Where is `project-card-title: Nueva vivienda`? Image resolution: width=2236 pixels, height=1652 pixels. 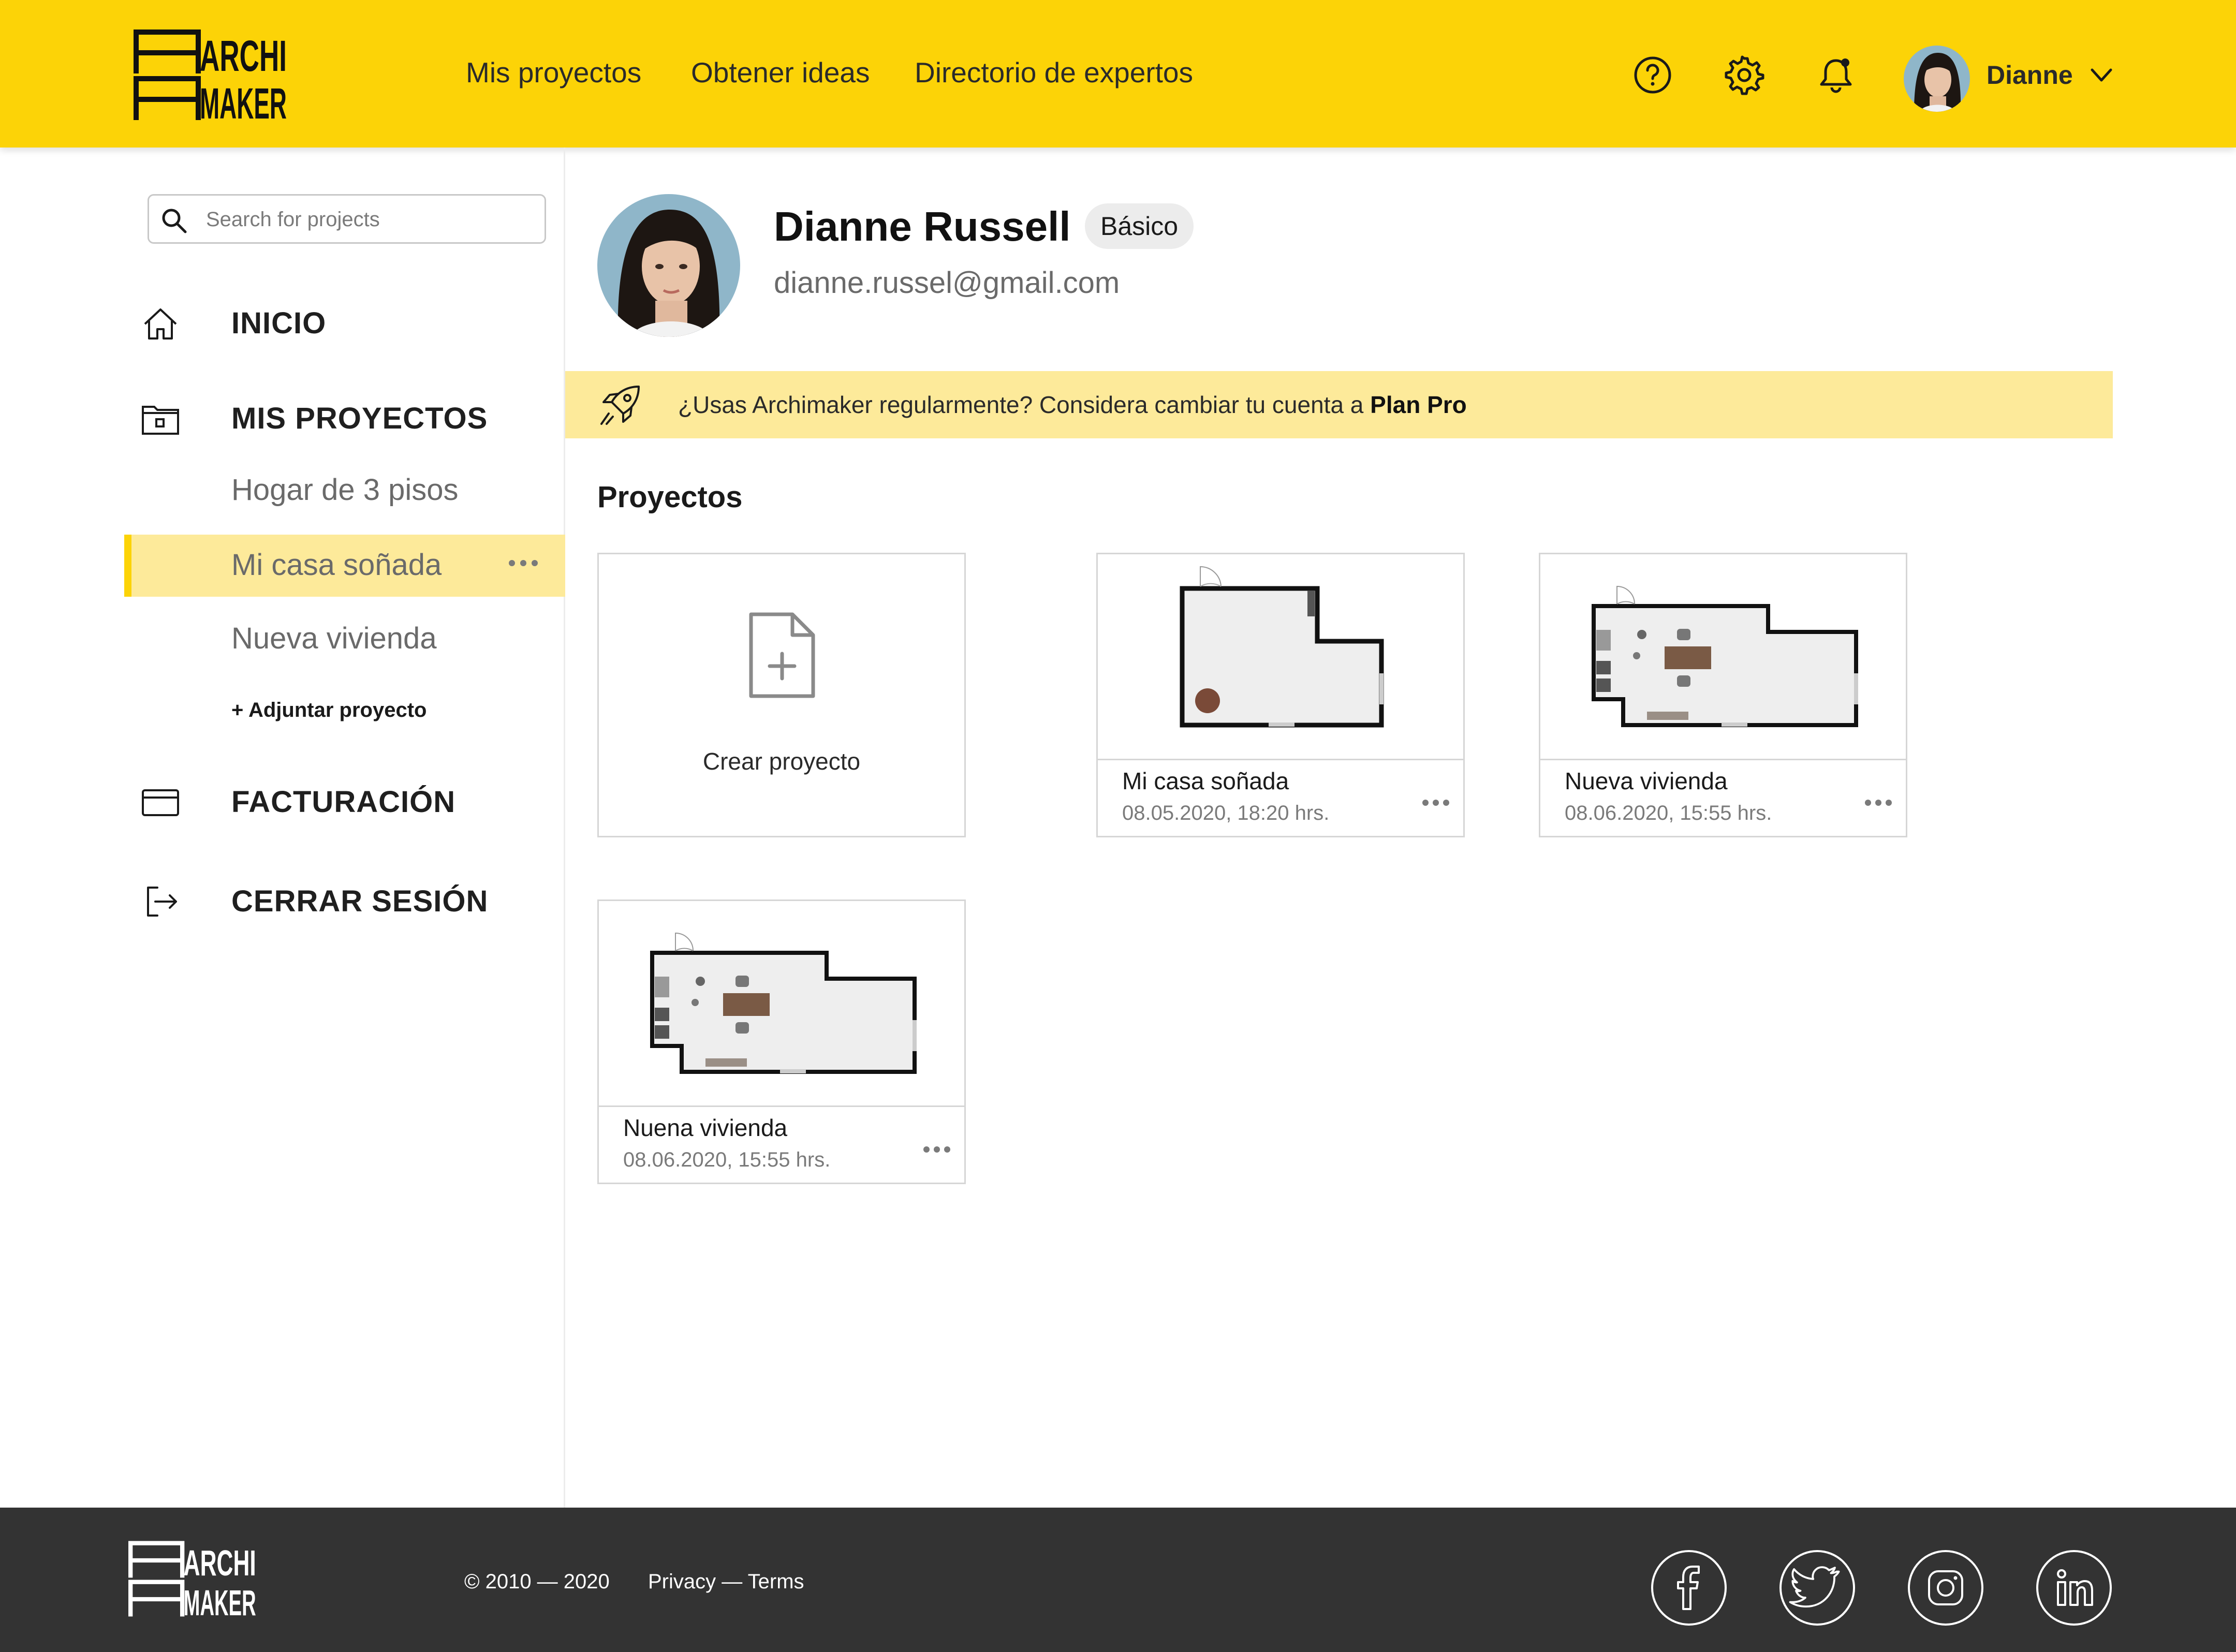
project-card-title: Nueva vivienda is located at coordinates (1646, 781).